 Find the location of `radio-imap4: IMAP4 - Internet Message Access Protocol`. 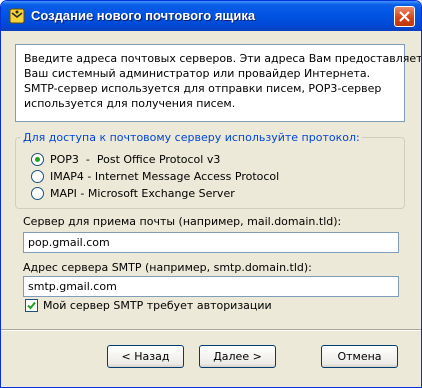

radio-imap4: IMAP4 - Internet Message Access Protocol is located at coordinates (155, 176).